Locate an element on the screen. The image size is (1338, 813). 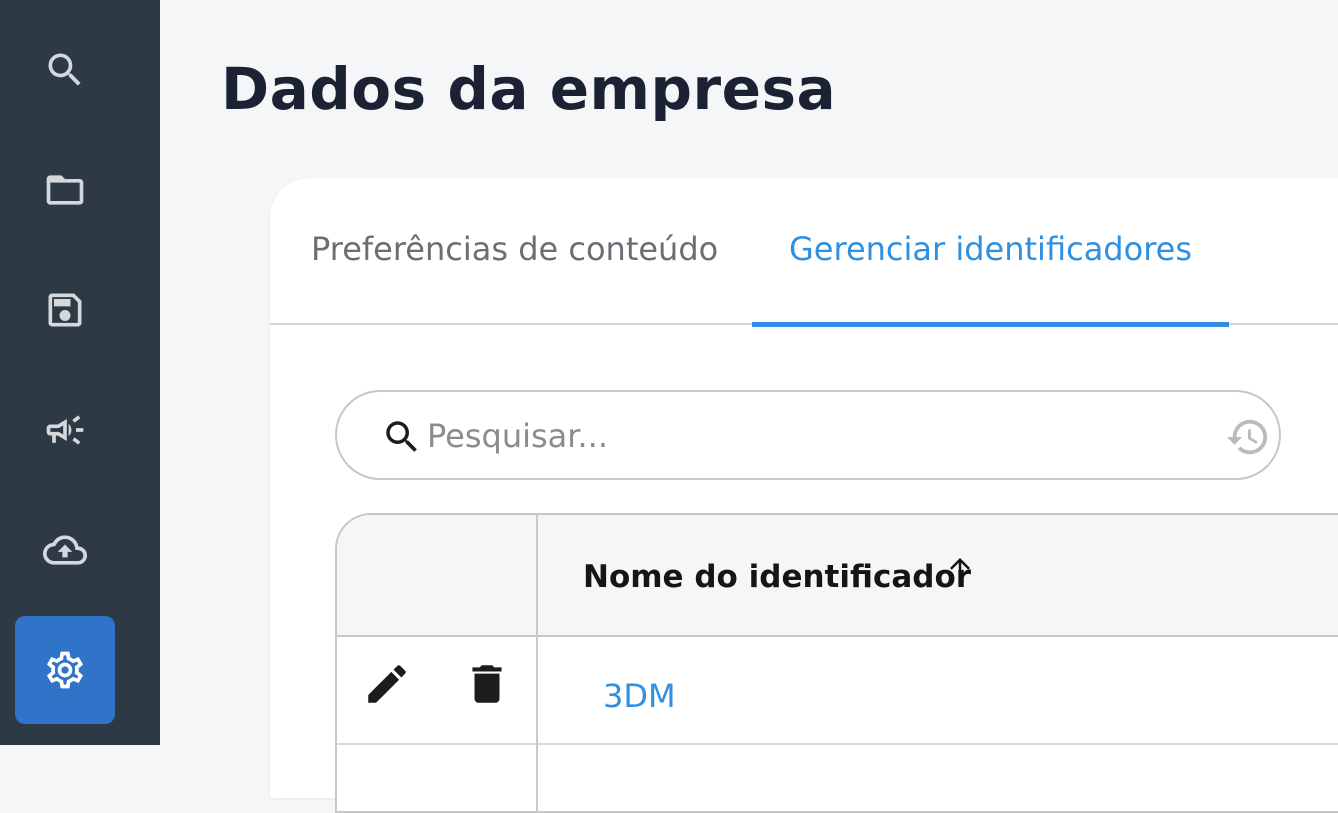
sidebar is located at coordinates (80, 372).